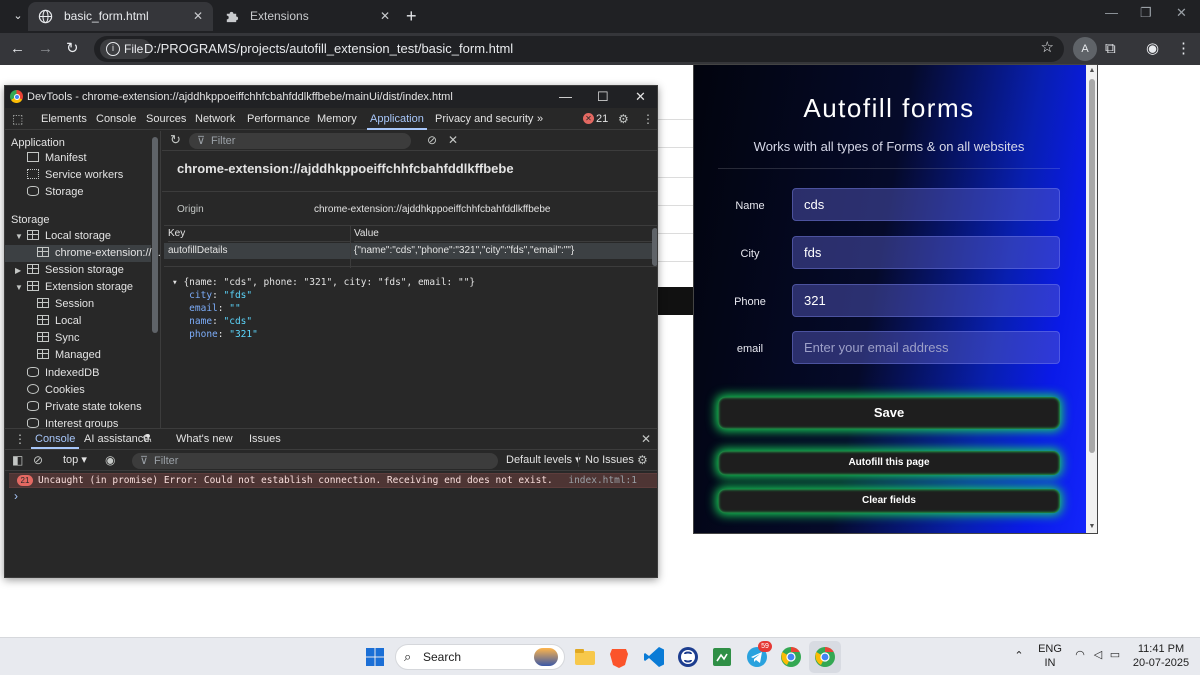 The image size is (1200, 675). Describe the element at coordinates (265, 439) in the screenshot. I see `drawer-tab-issues: Issues` at that location.